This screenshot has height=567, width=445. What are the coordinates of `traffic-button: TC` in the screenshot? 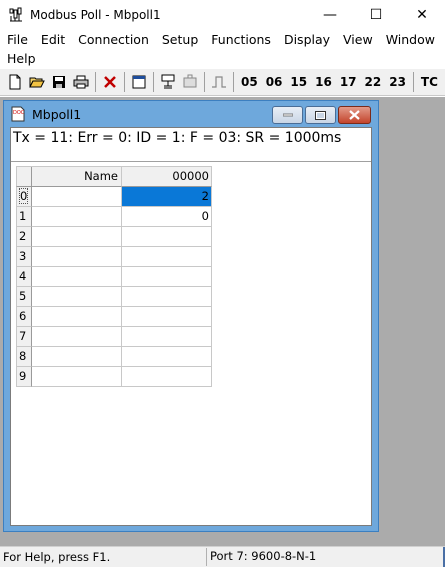 It's located at (429, 82).